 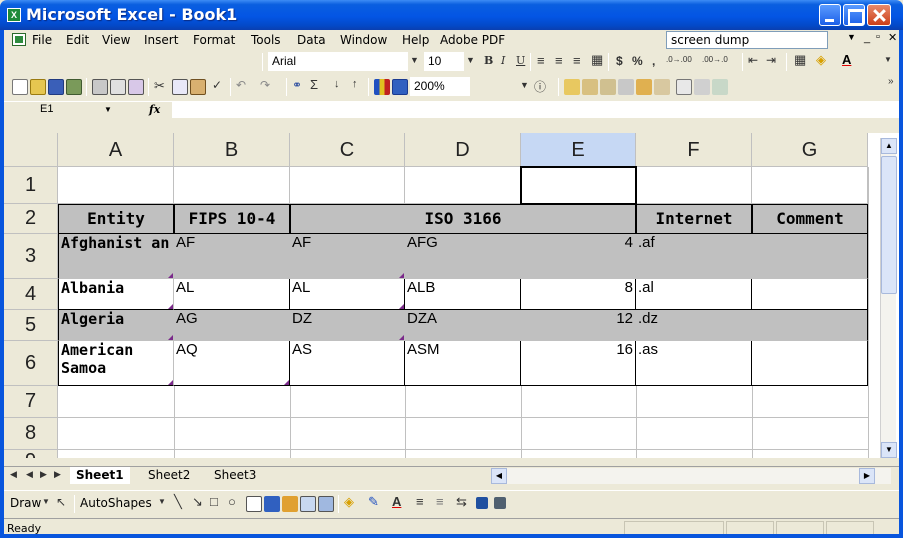 I want to click on decrease-indent-icon: ⇤, so click(x=753, y=60).